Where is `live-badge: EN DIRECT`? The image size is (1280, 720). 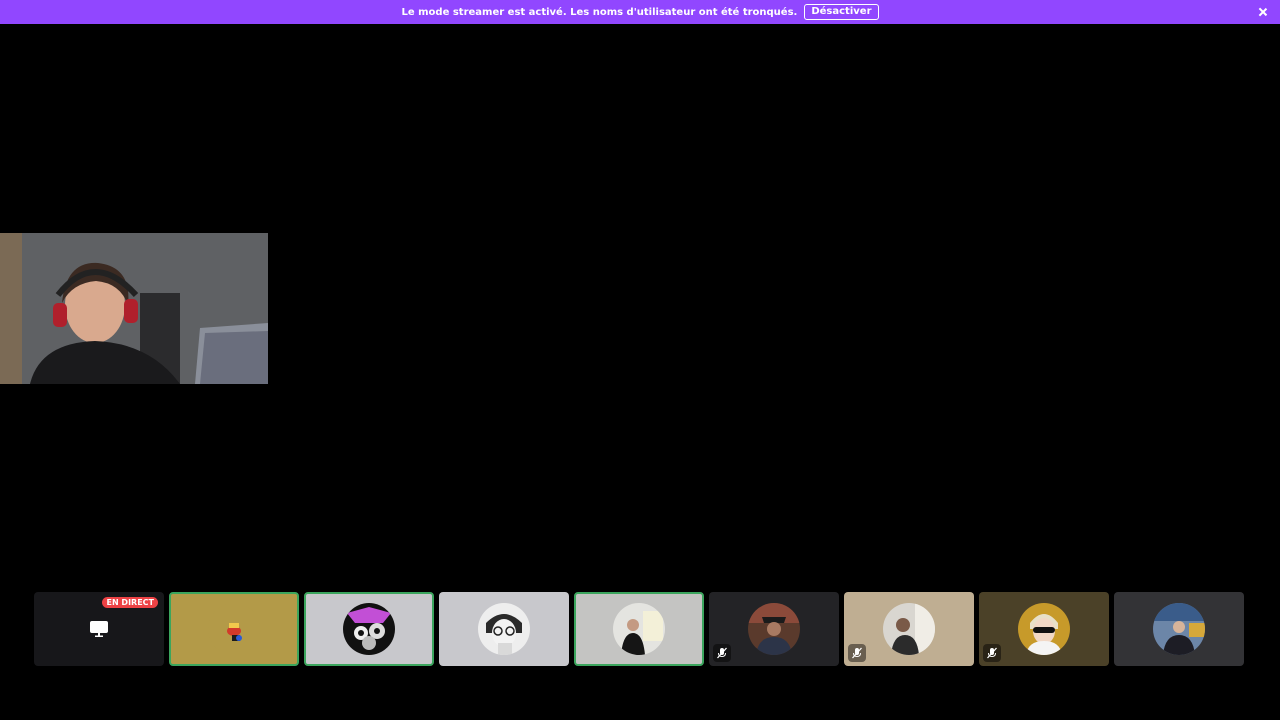
live-badge: EN DIRECT is located at coordinates (130, 602).